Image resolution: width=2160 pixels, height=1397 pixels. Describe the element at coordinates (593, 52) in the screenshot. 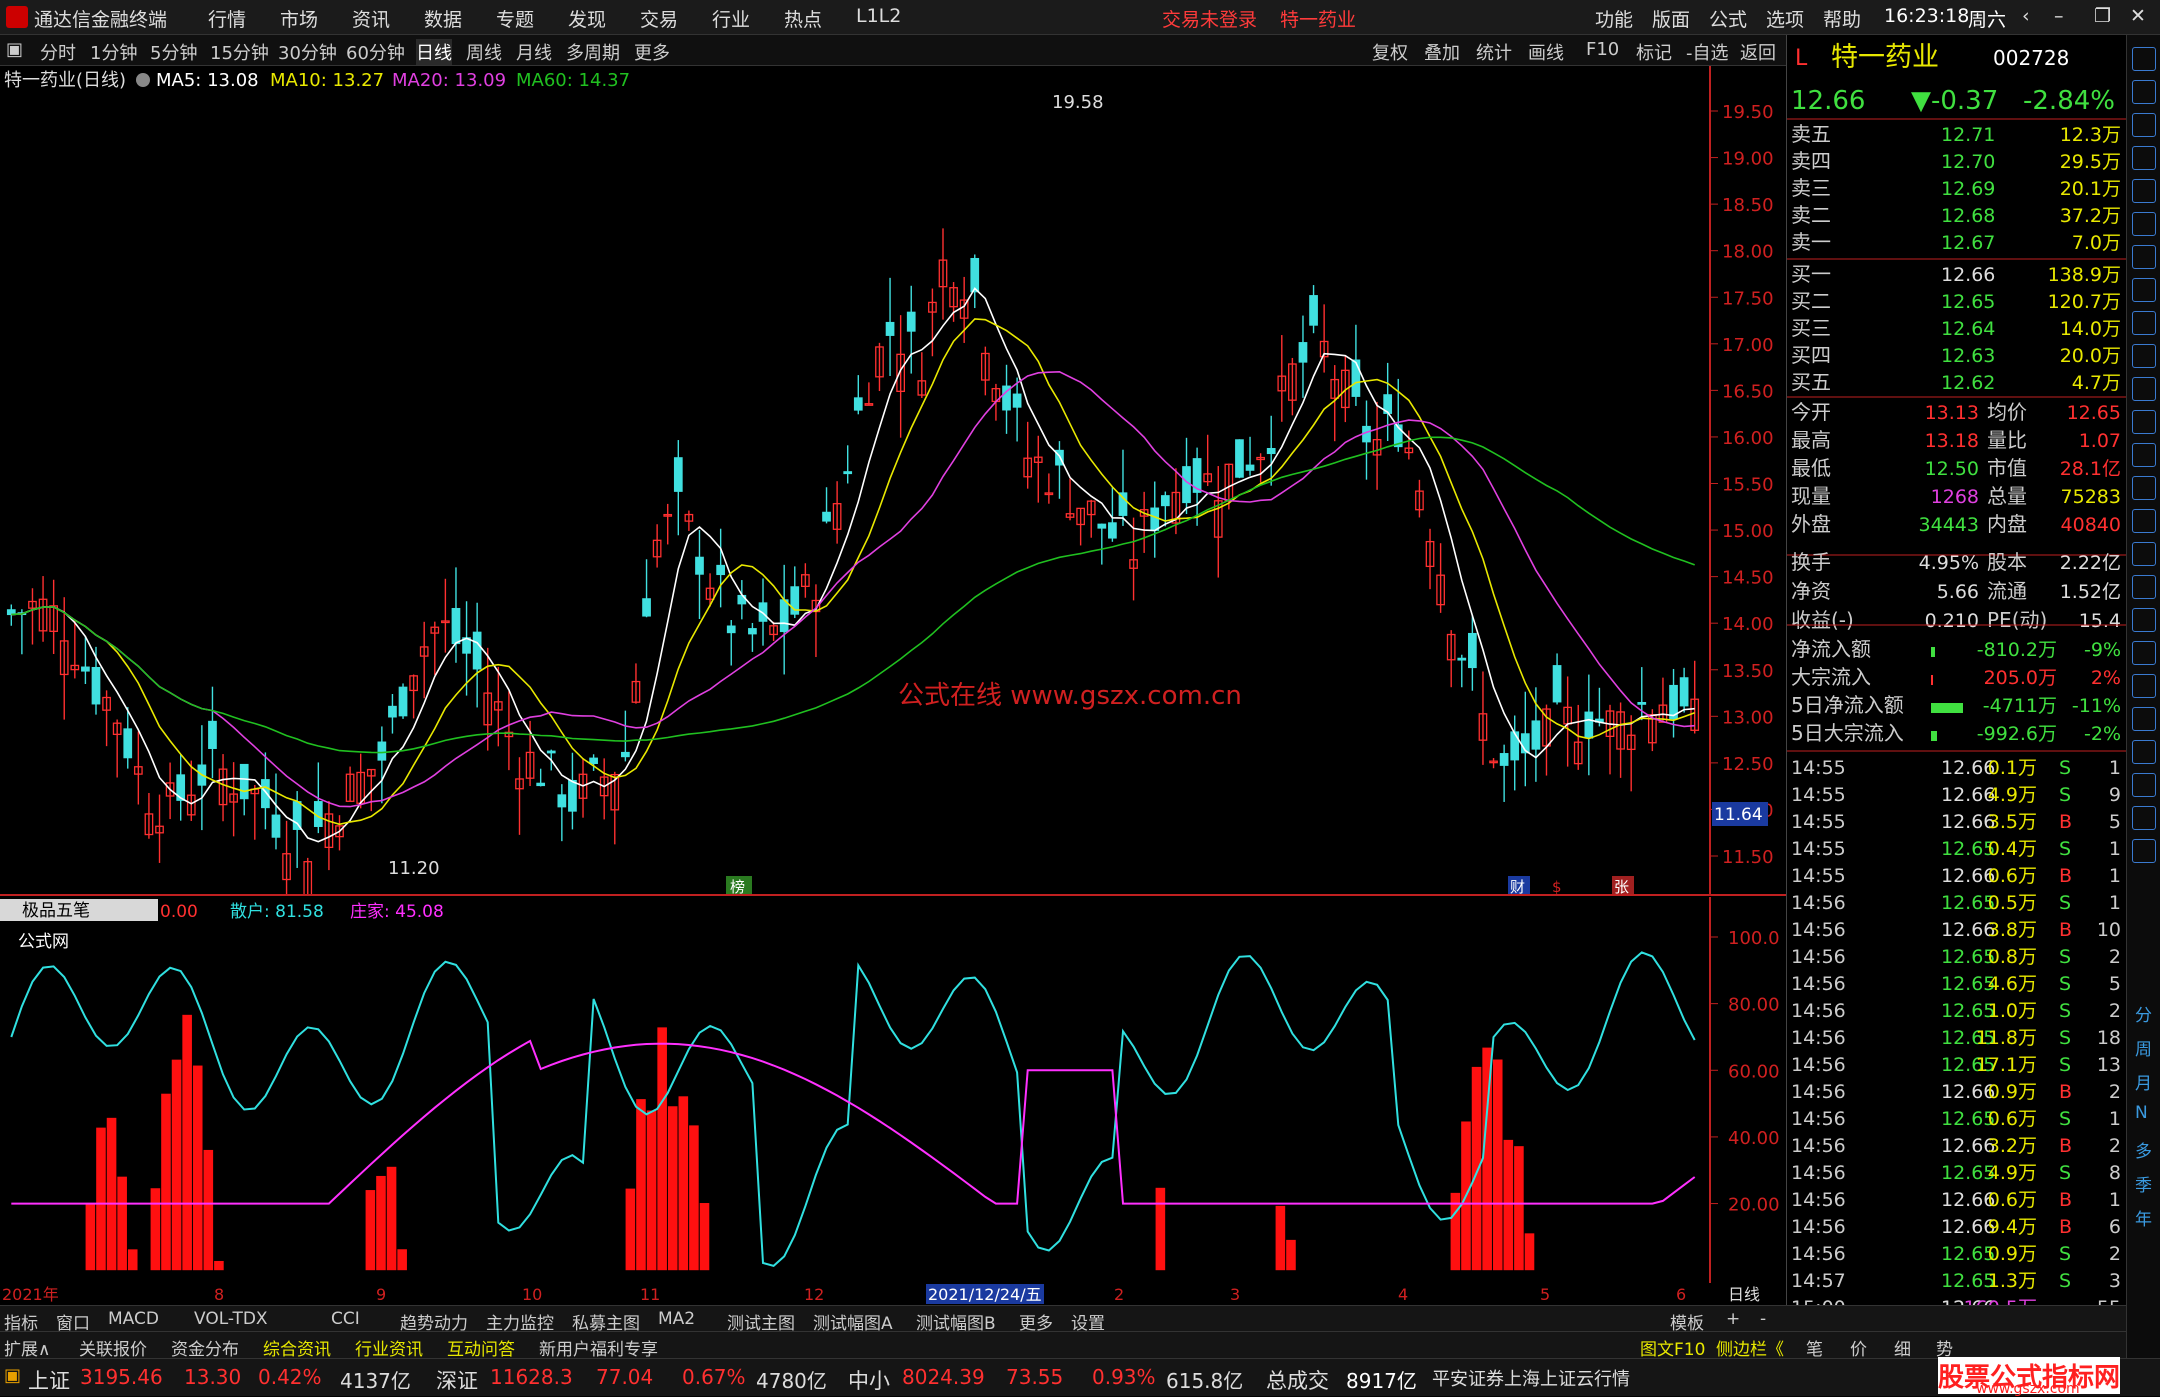

I see `period-button: 多周期` at that location.